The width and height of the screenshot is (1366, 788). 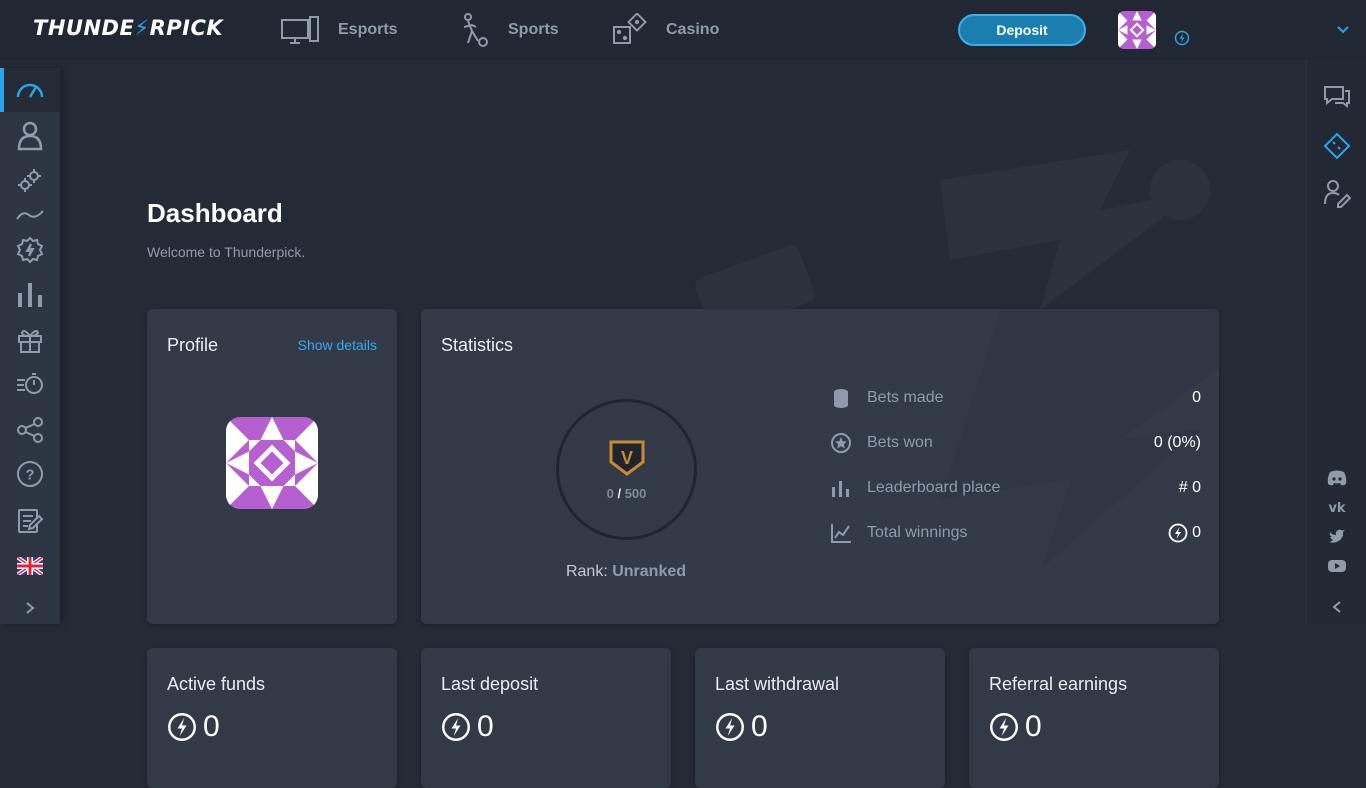 I want to click on profile-card-title: Profile, so click(x=193, y=345).